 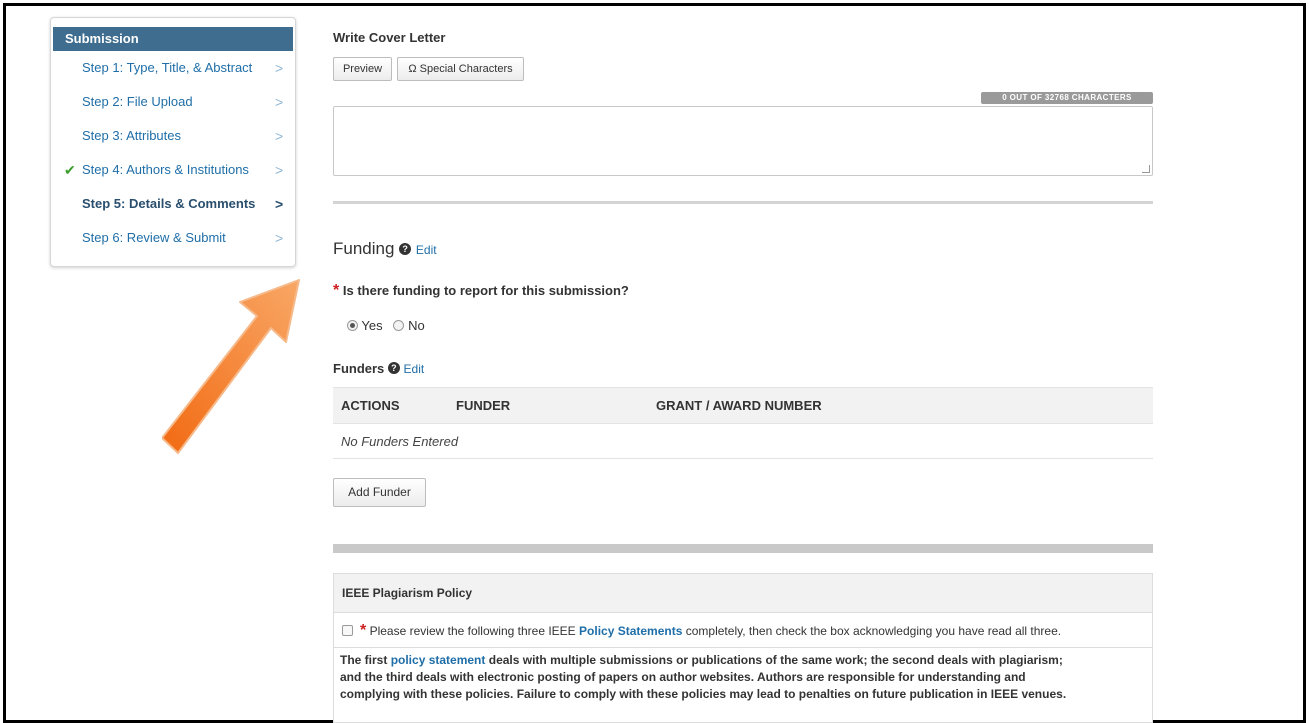 I want to click on table-row: No Funders Entered, so click(x=743, y=441).